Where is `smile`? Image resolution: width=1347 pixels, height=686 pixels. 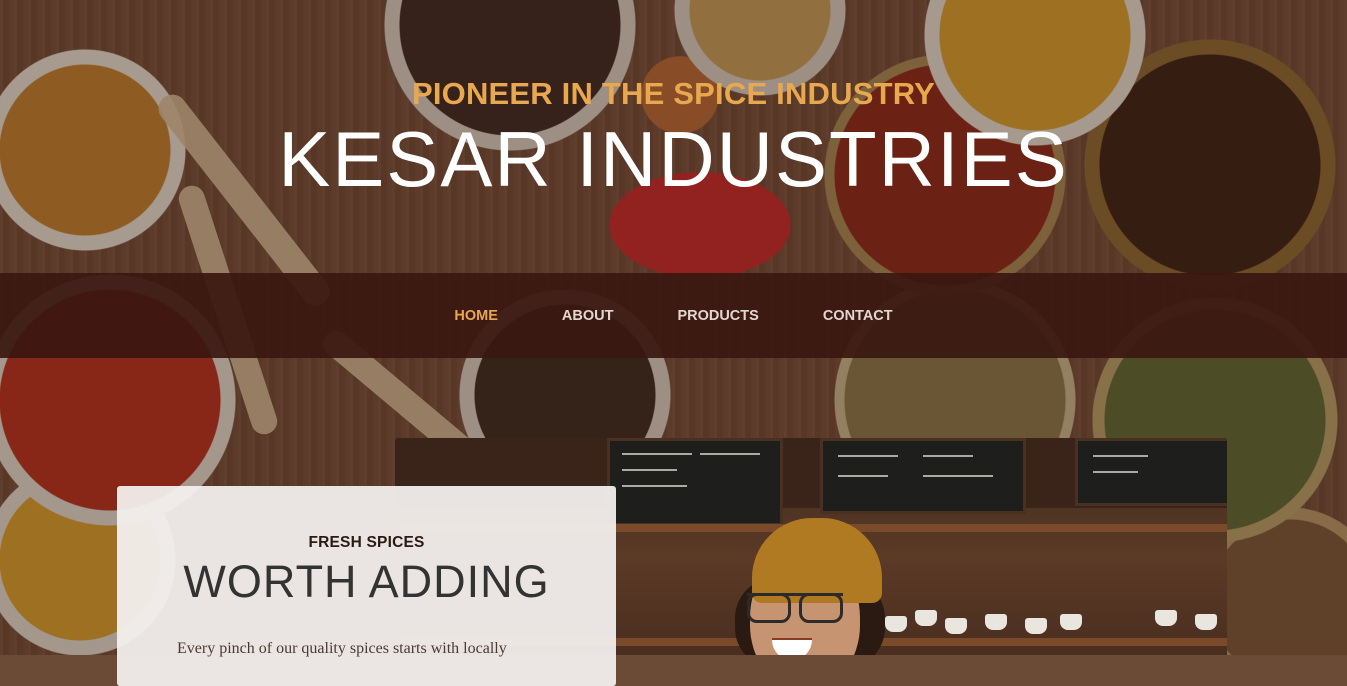
smile is located at coordinates (792, 646).